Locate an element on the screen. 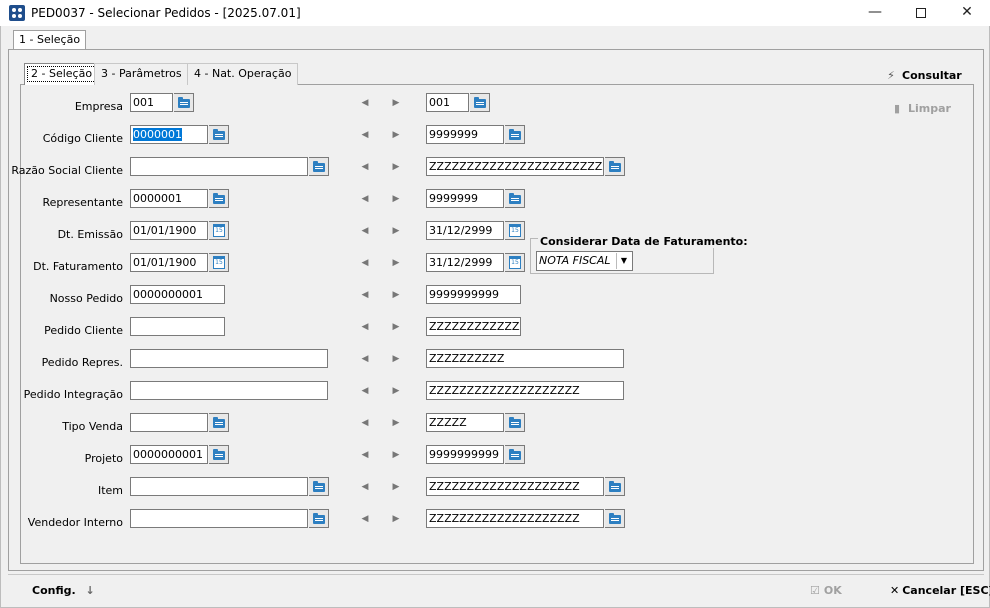 The width and height of the screenshot is (990, 608). razao-social-cliente-from-lookup-button is located at coordinates (319, 166).